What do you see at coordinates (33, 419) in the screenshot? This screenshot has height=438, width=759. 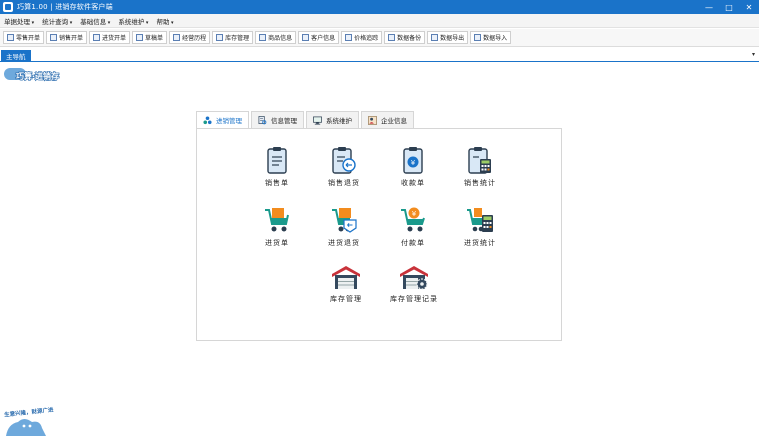 I see `mascot-decoration: 生意兴隆，财源广进` at bounding box center [33, 419].